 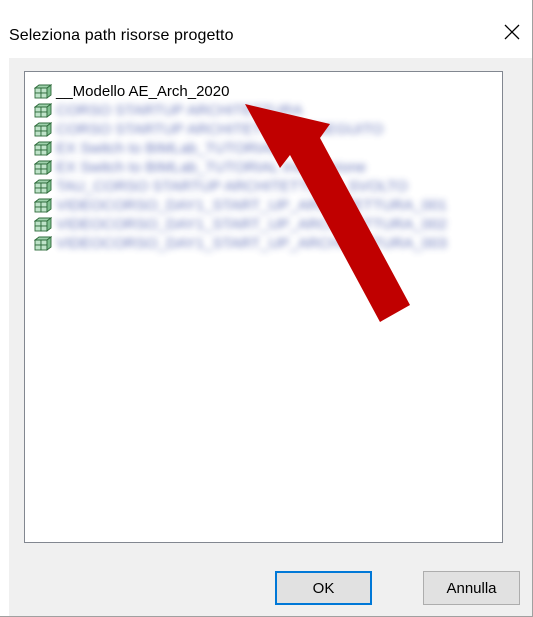 I want to click on list-item-label: __Modello AE_Arch_2020, so click(x=143, y=91).